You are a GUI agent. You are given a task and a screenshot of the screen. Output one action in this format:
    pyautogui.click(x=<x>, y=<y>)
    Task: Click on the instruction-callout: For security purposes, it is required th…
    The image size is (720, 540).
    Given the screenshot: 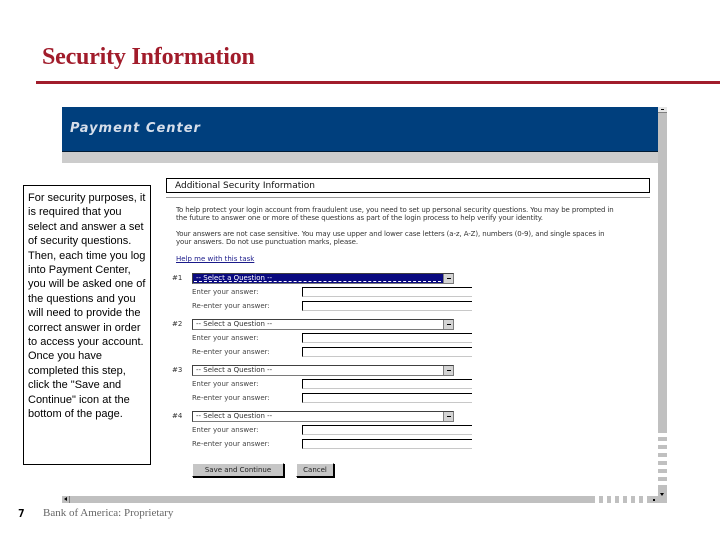 What is the action you would take?
    pyautogui.click(x=87, y=325)
    